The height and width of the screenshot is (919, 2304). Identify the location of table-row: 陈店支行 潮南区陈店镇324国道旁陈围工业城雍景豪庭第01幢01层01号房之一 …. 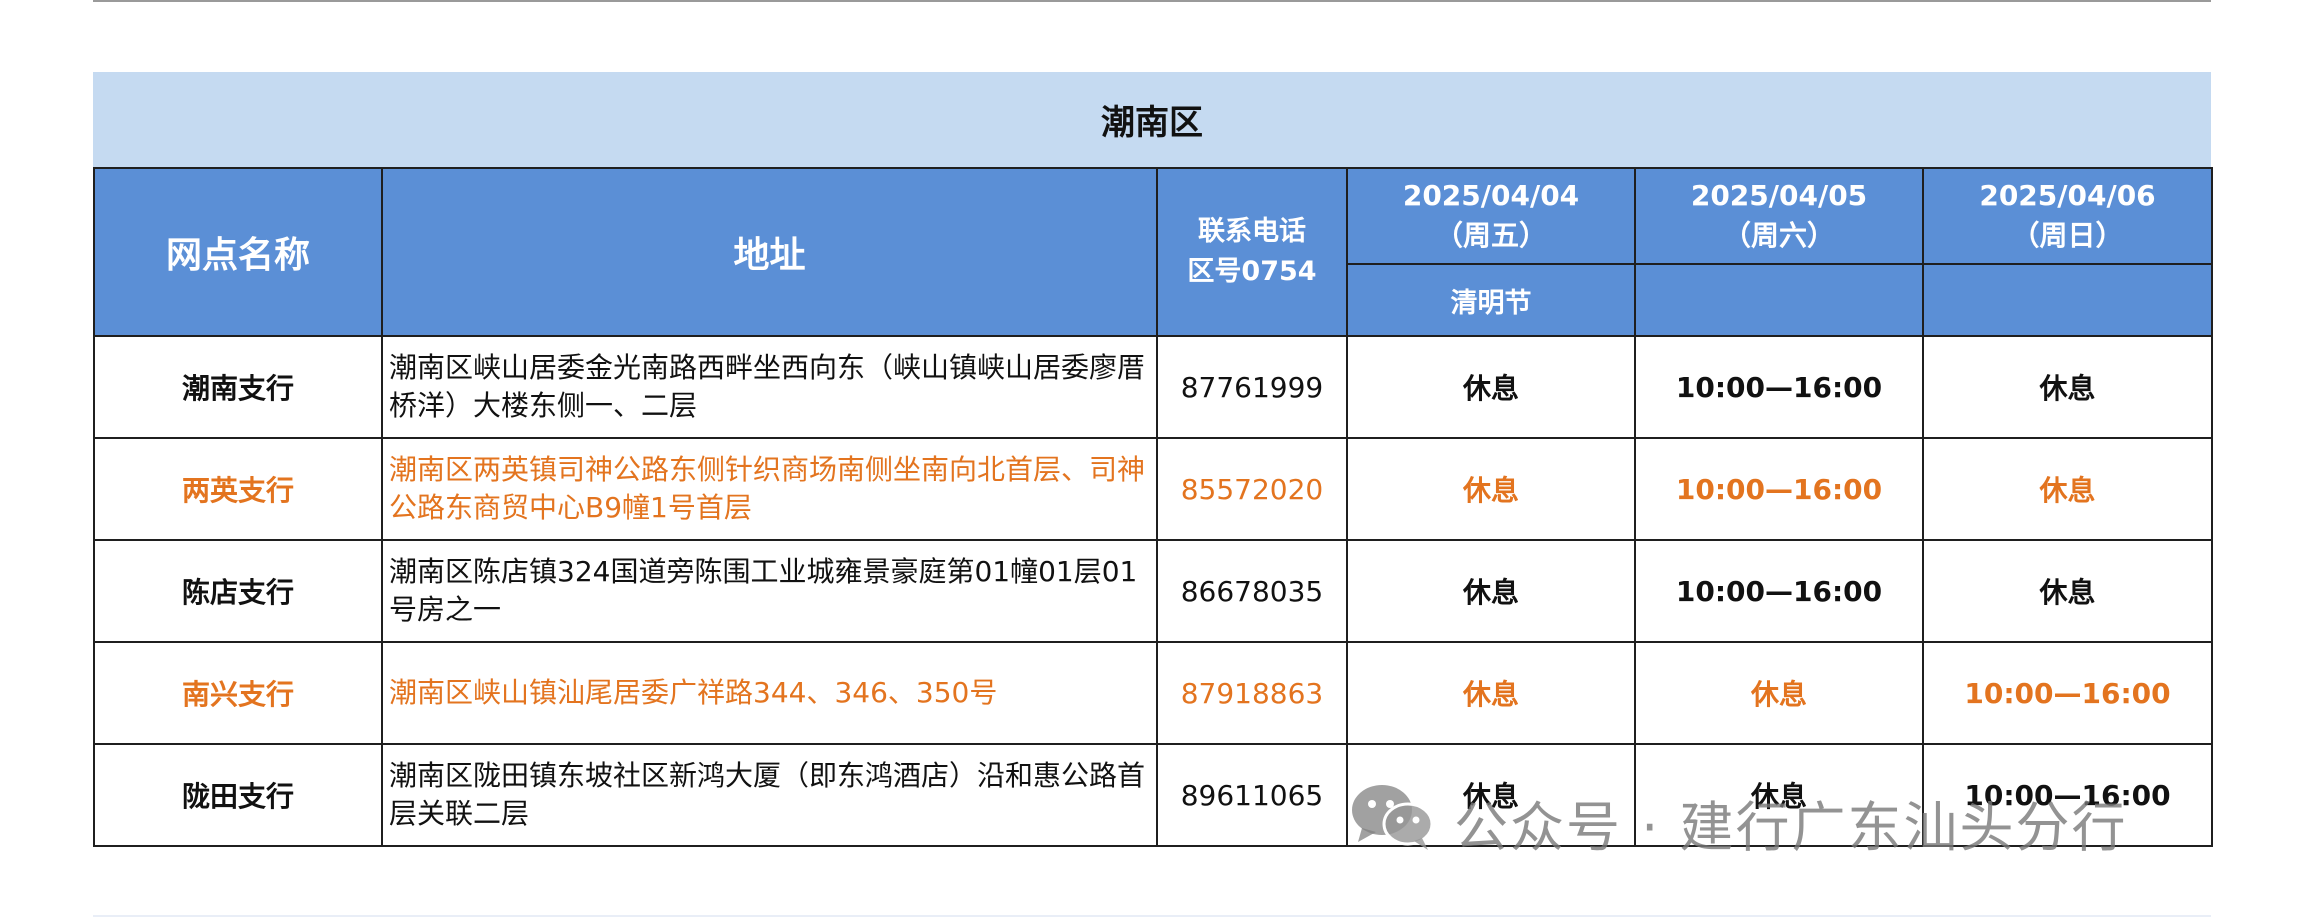
(1153, 591).